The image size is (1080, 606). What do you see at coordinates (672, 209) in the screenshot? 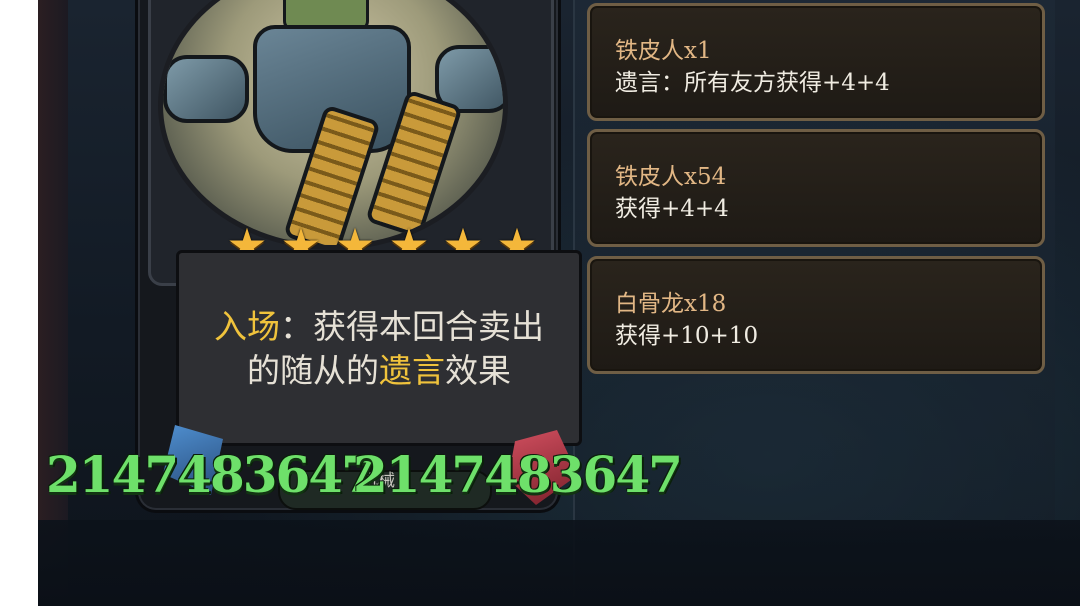
I see `entry-effect: 获得+4+4` at bounding box center [672, 209].